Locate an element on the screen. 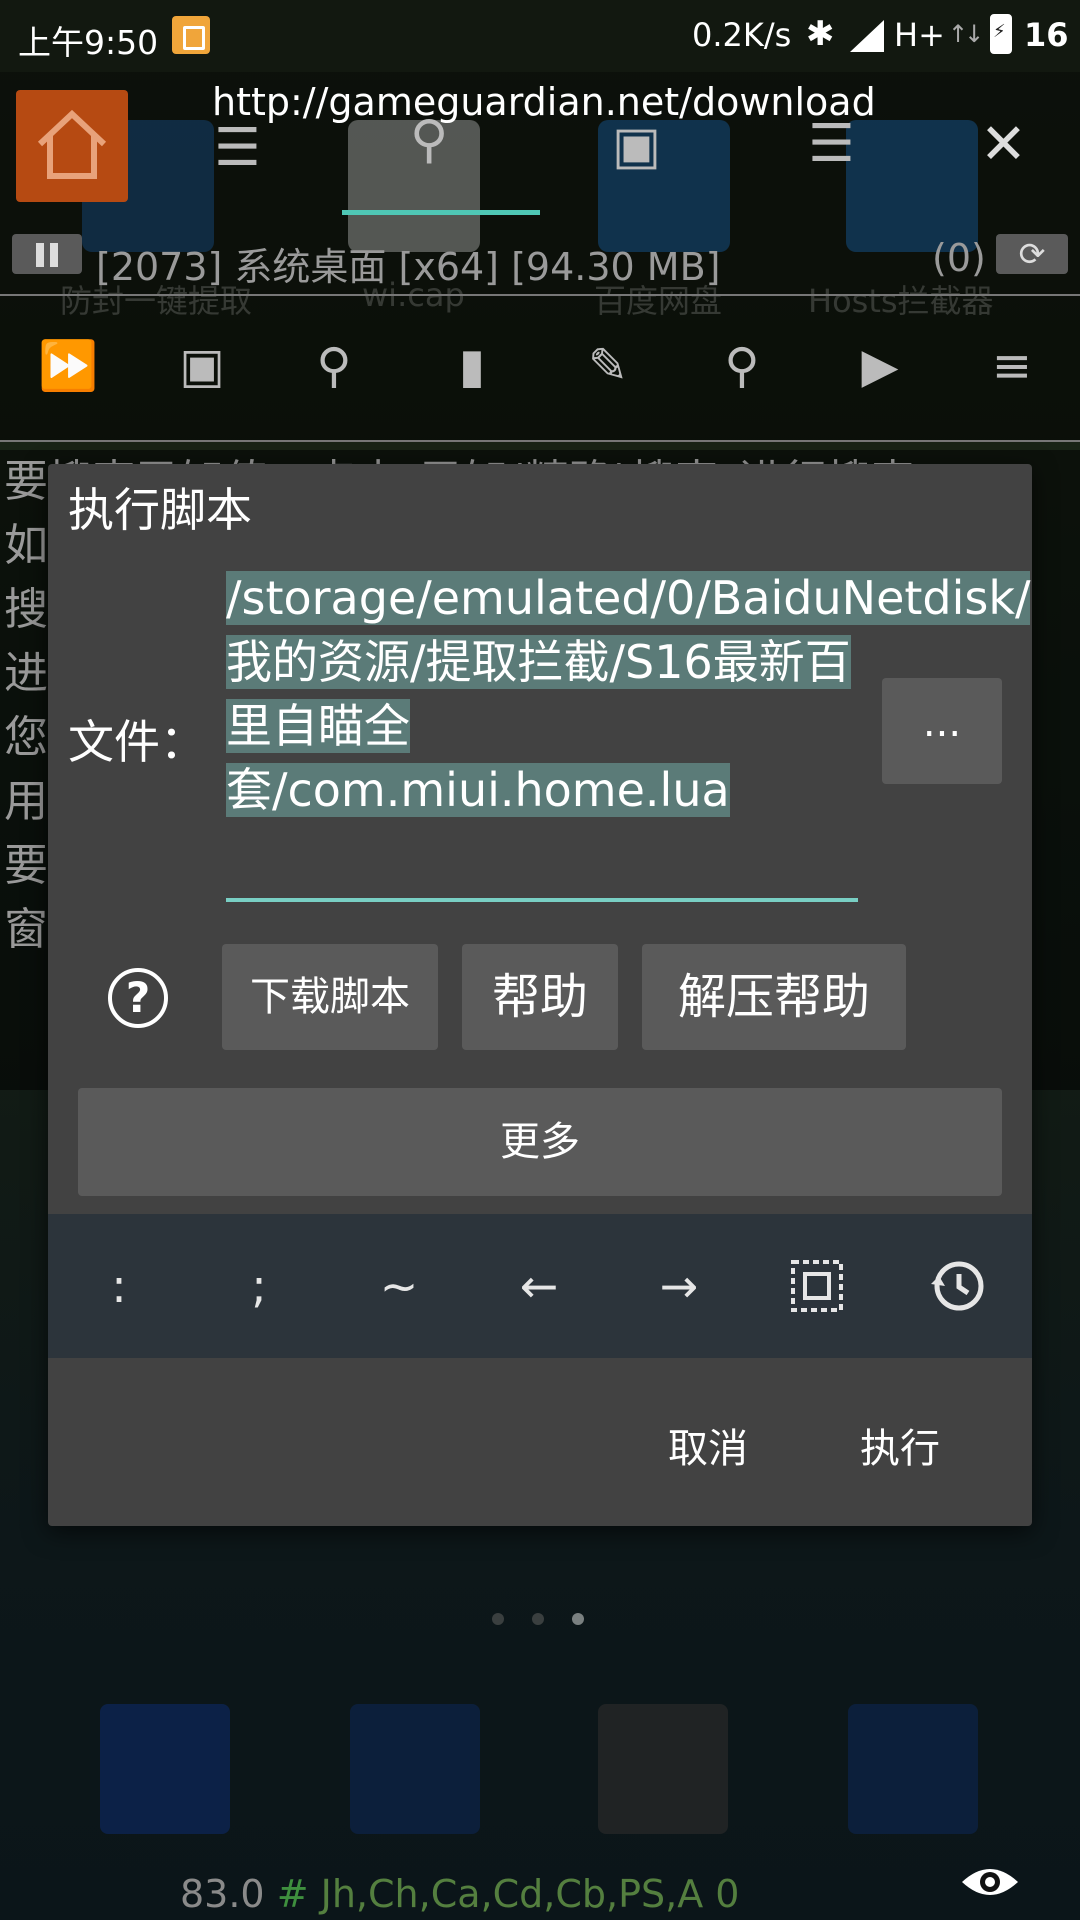  search-unknown-icon: ⚲ is located at coordinates (334, 366).